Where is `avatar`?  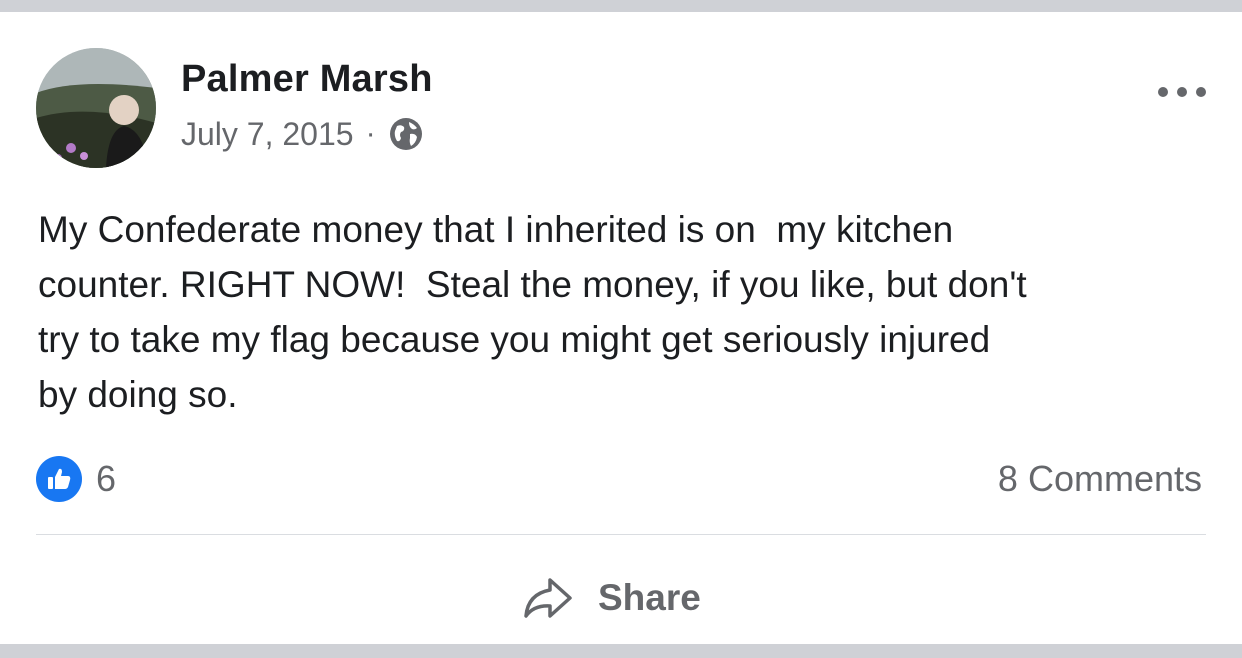
avatar is located at coordinates (96, 108).